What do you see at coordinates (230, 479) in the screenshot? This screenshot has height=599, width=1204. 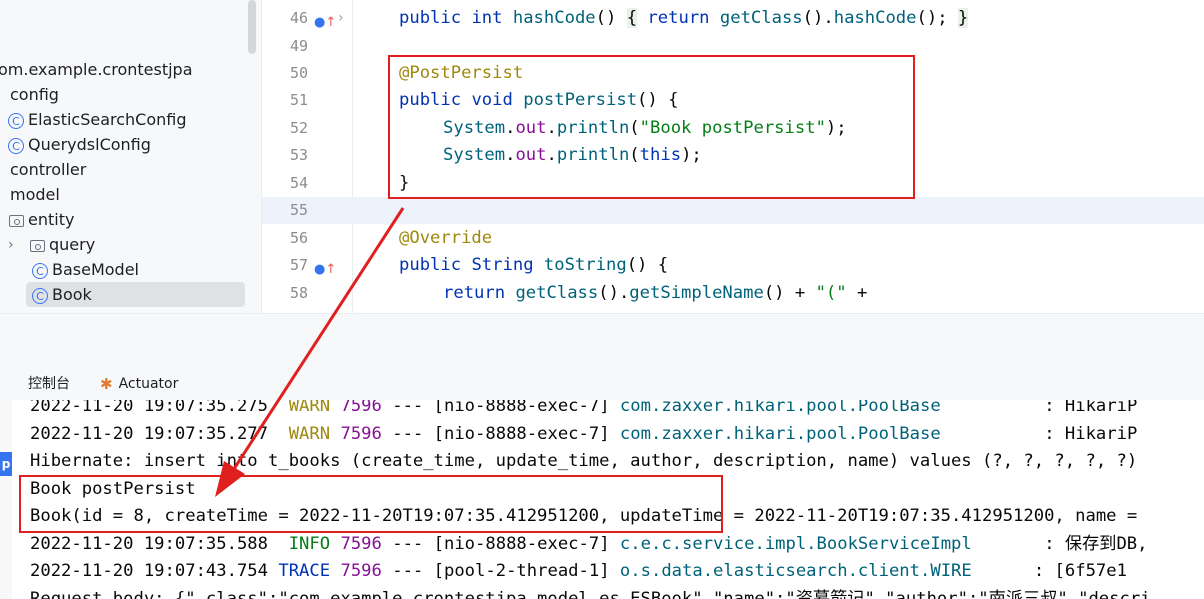 I see `arrow-head` at bounding box center [230, 479].